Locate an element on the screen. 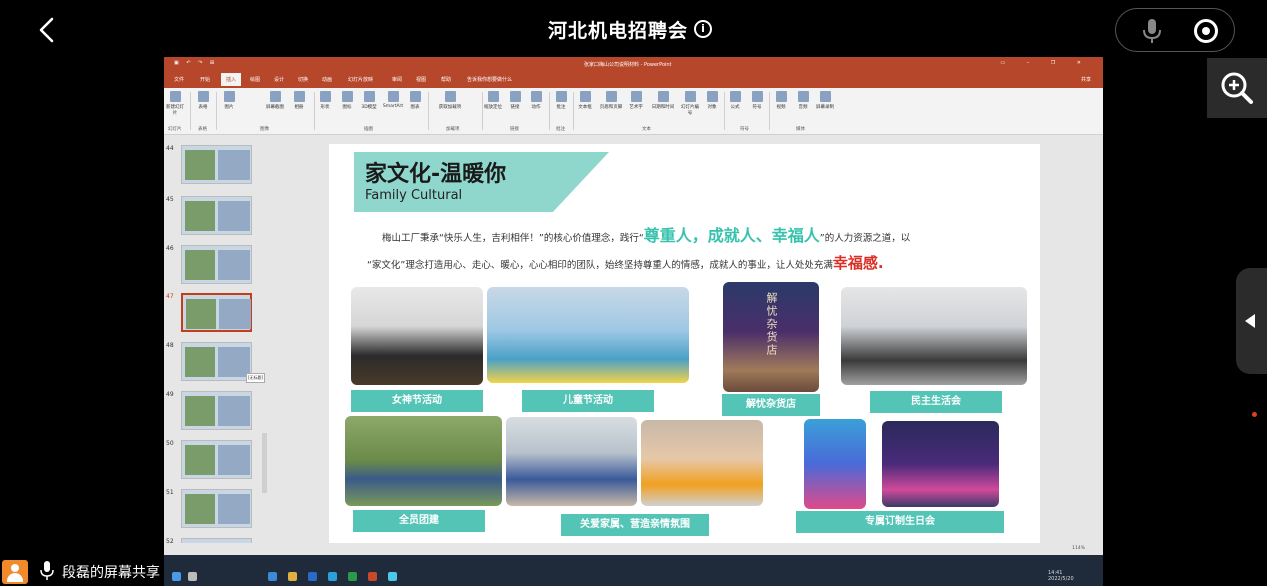 The height and width of the screenshot is (586, 1267). thumb-number: 46 is located at coordinates (170, 248).